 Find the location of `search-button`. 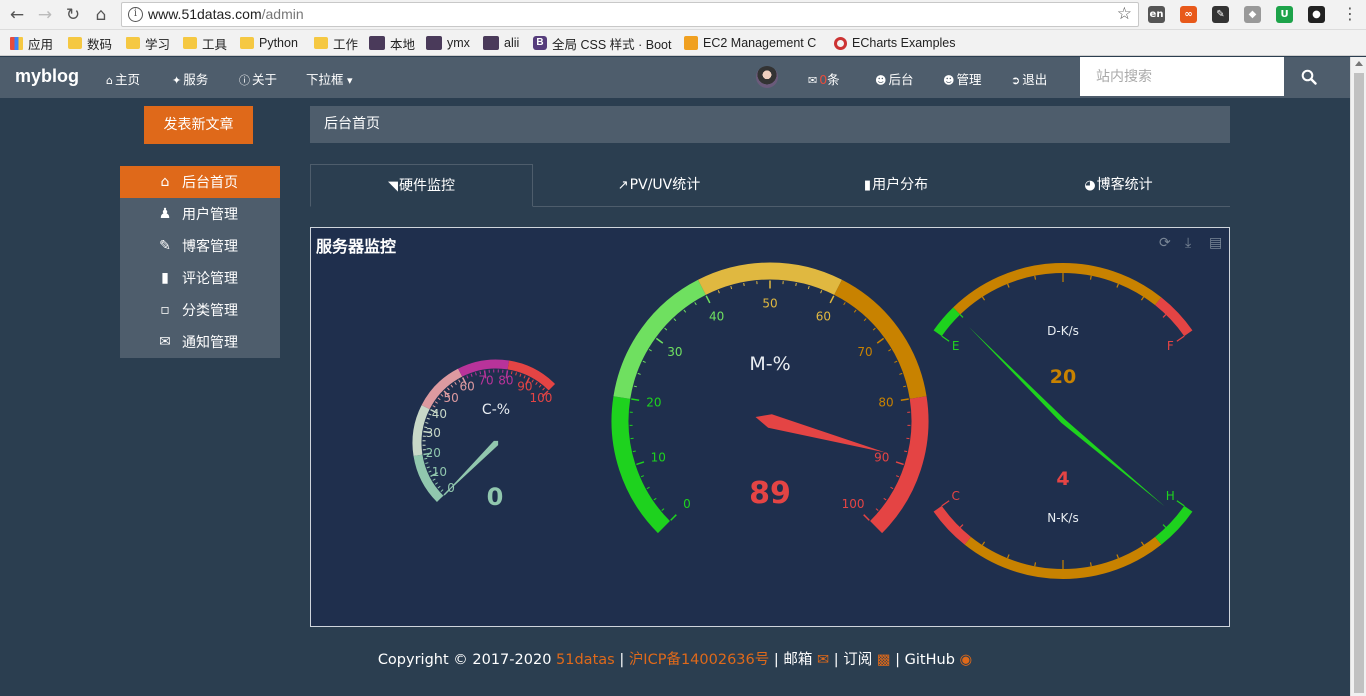

search-button is located at coordinates (1309, 76).